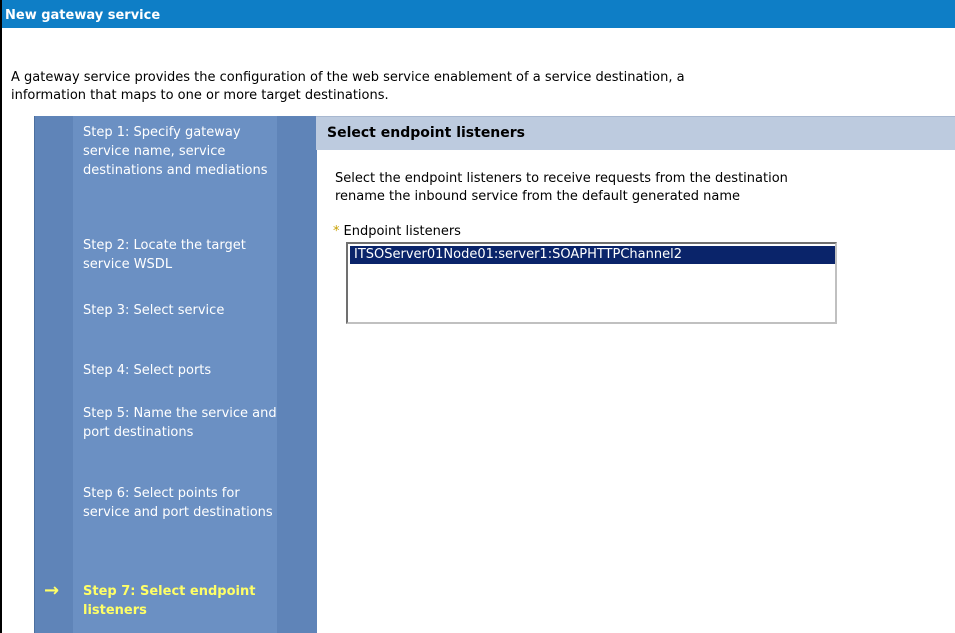 This screenshot has width=955, height=633. What do you see at coordinates (336, 231) in the screenshot?
I see `required-asterisk-icon: *` at bounding box center [336, 231].